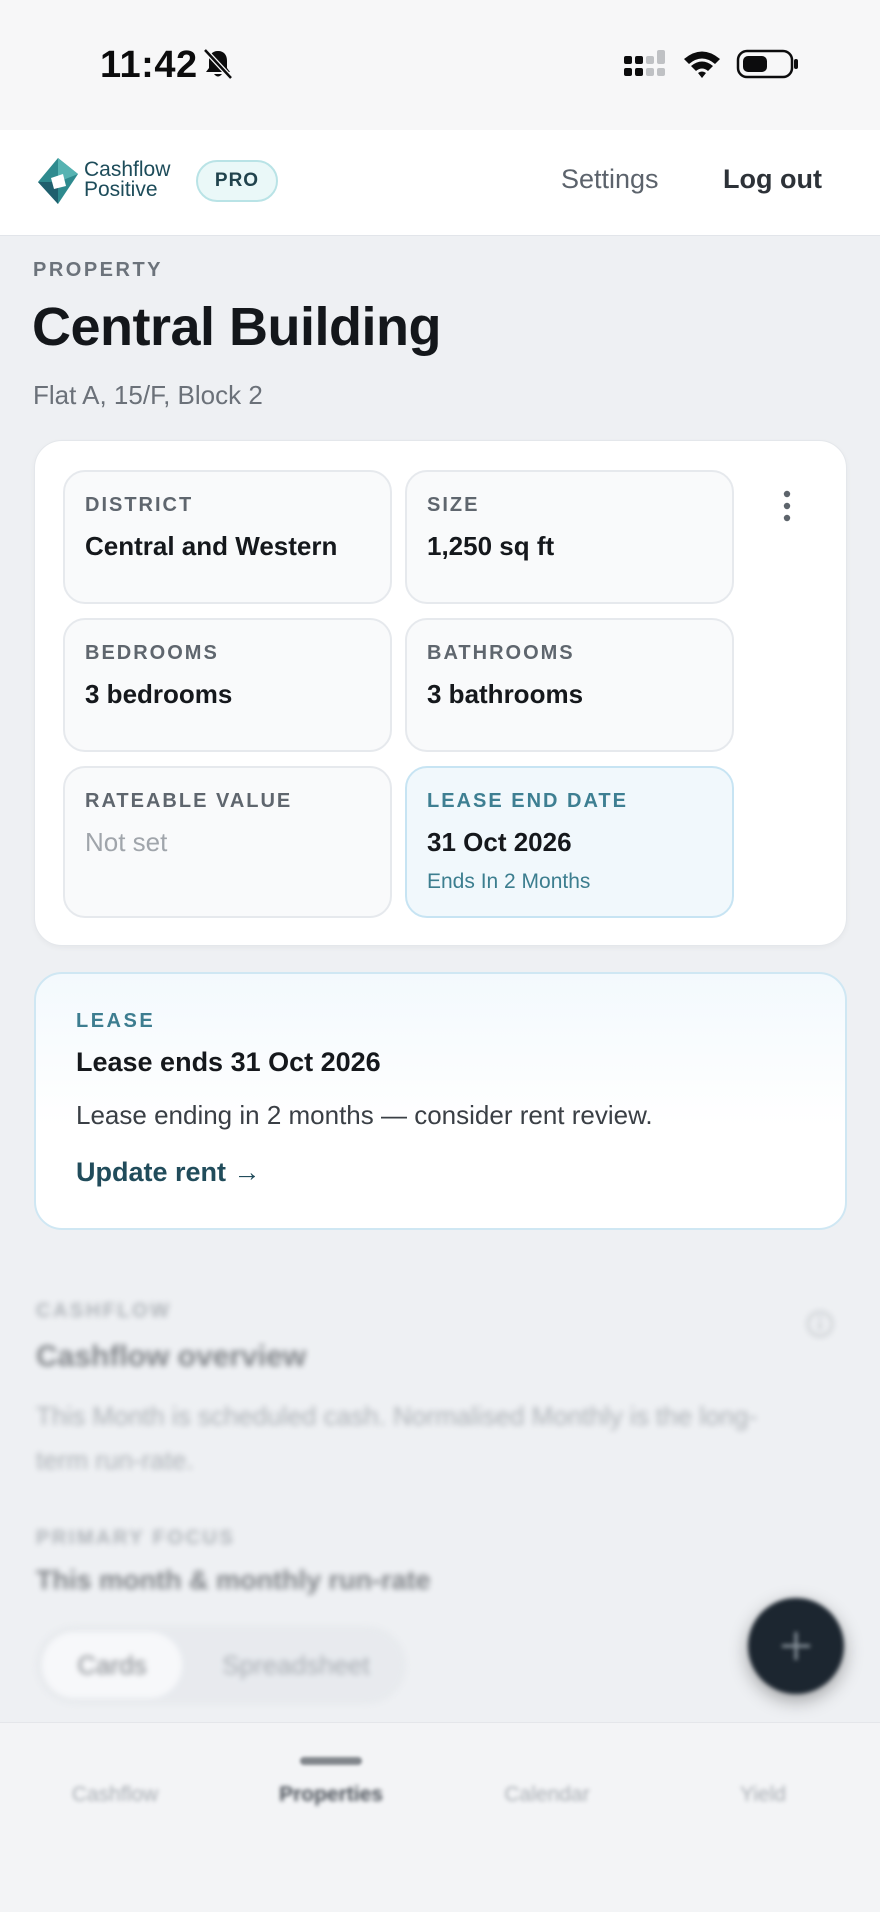  What do you see at coordinates (331, 1761) in the screenshot?
I see `active-tab-indicator` at bounding box center [331, 1761].